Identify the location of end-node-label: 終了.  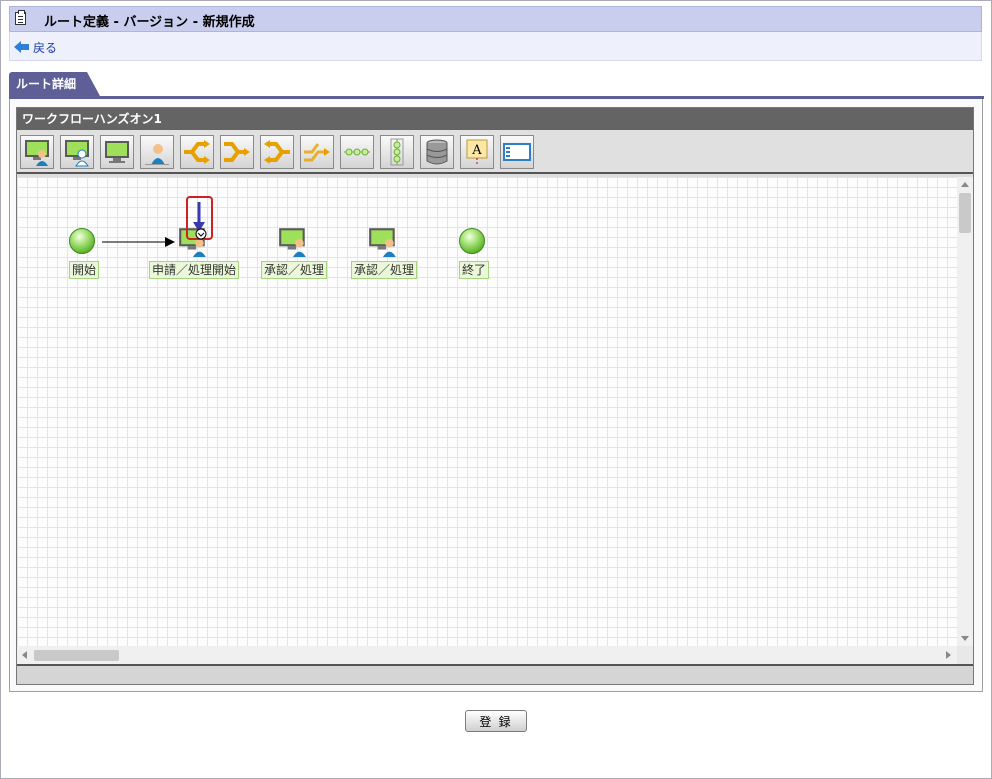
(474, 270).